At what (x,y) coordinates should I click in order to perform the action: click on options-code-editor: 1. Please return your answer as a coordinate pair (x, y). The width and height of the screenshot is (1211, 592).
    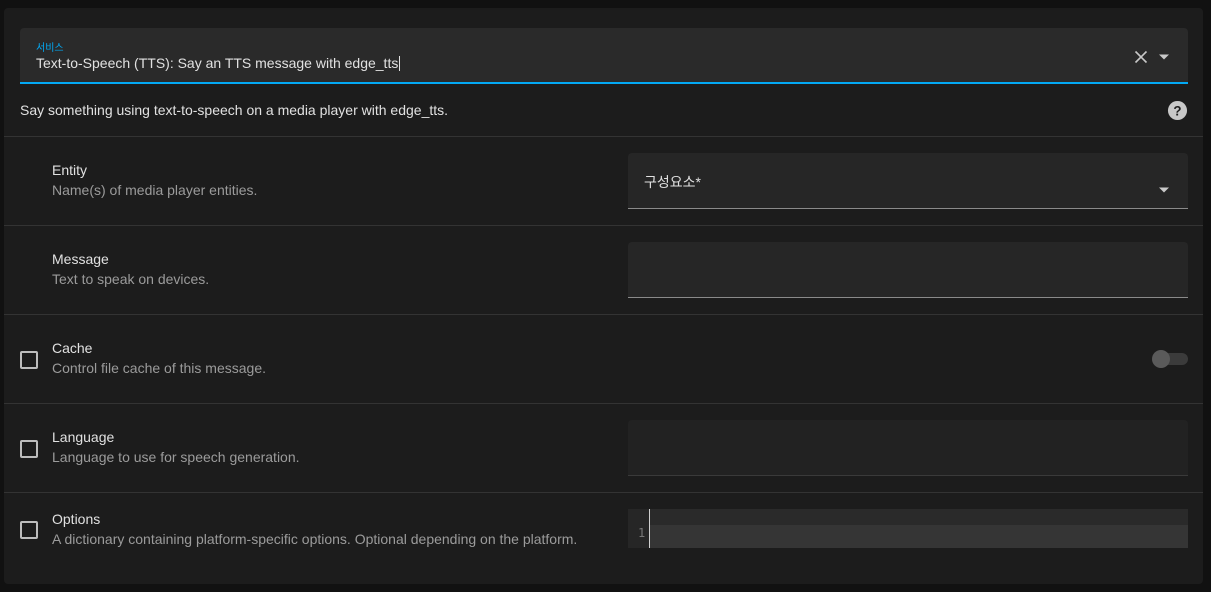
    Looking at the image, I should click on (908, 528).